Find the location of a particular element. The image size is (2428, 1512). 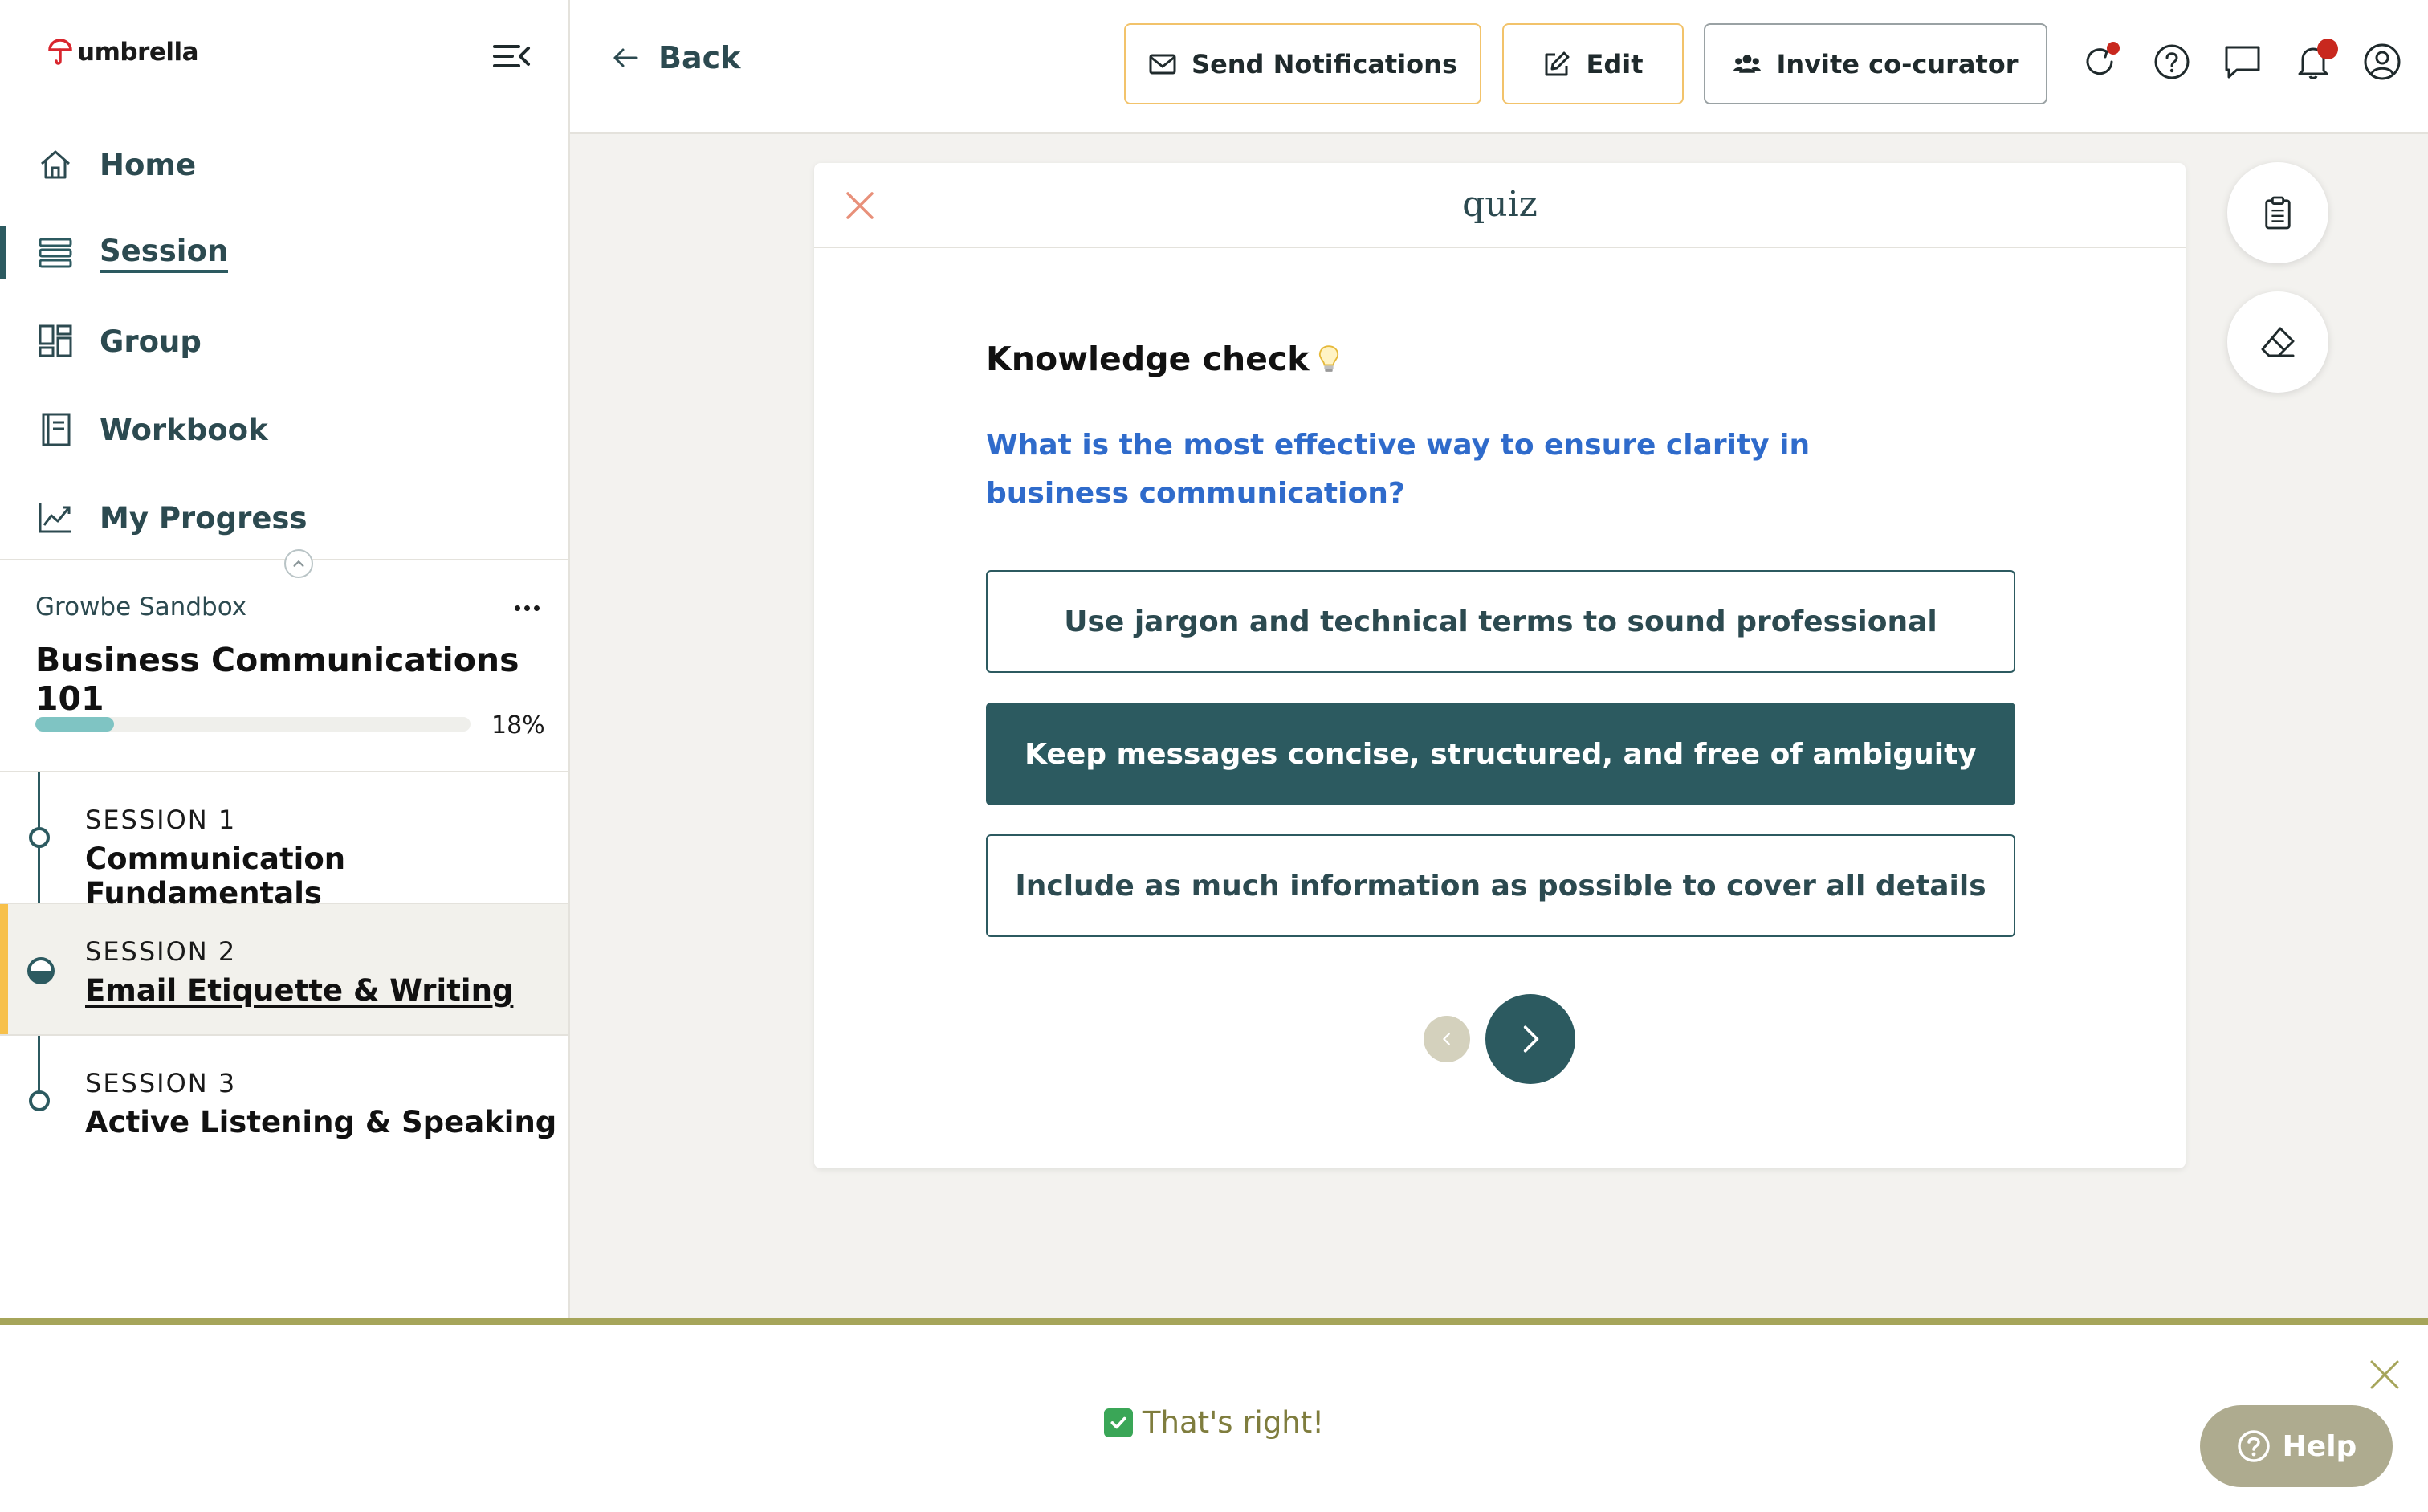

course-more-button is located at coordinates (526, 608).